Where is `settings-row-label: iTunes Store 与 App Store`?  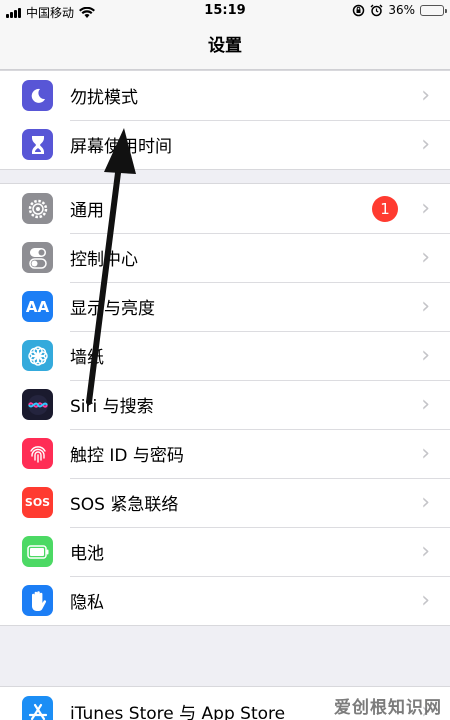
settings-row-label: iTunes Store 与 App Store is located at coordinates (178, 712).